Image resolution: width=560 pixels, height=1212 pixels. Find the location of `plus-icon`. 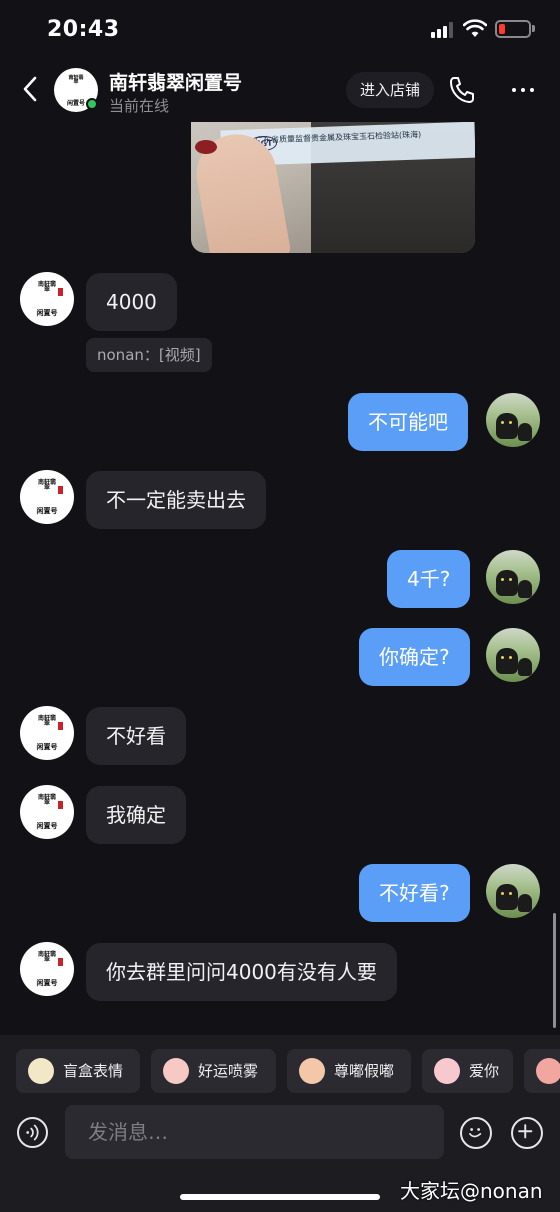

plus-icon is located at coordinates (527, 1133).